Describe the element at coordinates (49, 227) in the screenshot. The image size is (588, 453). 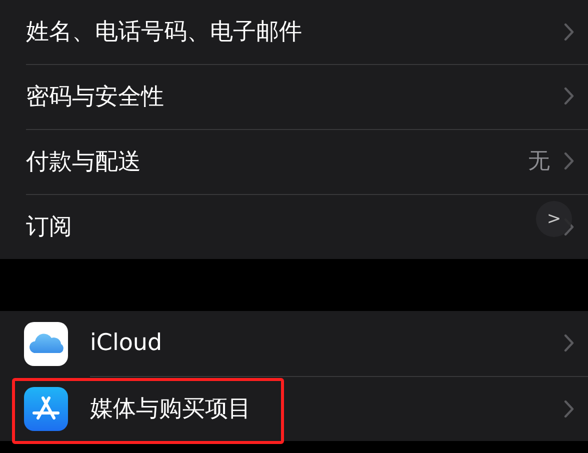
I see `row-label: 订阅` at that location.